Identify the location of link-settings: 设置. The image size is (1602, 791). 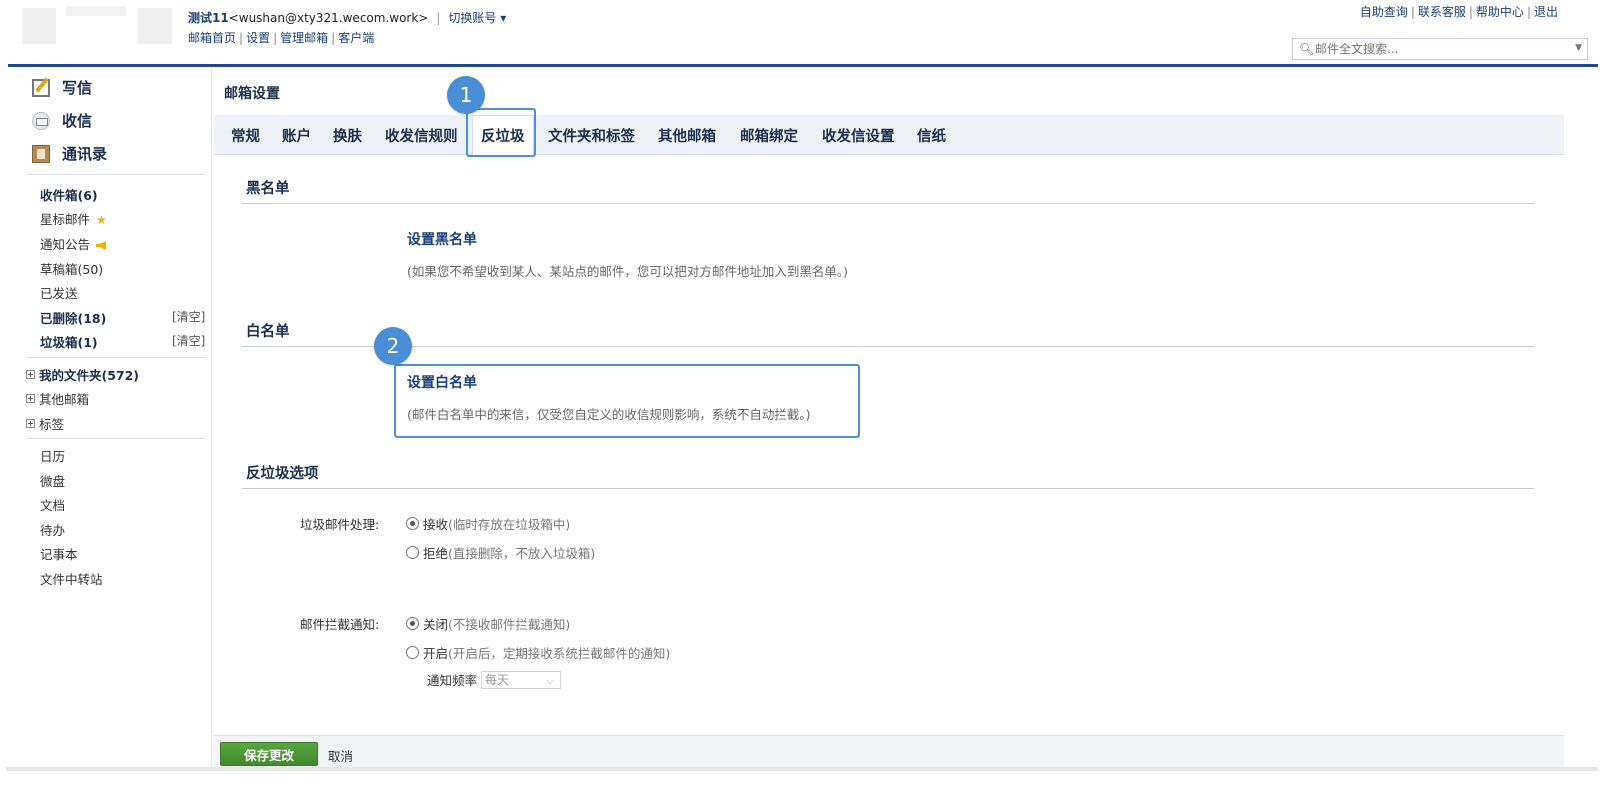
(258, 38).